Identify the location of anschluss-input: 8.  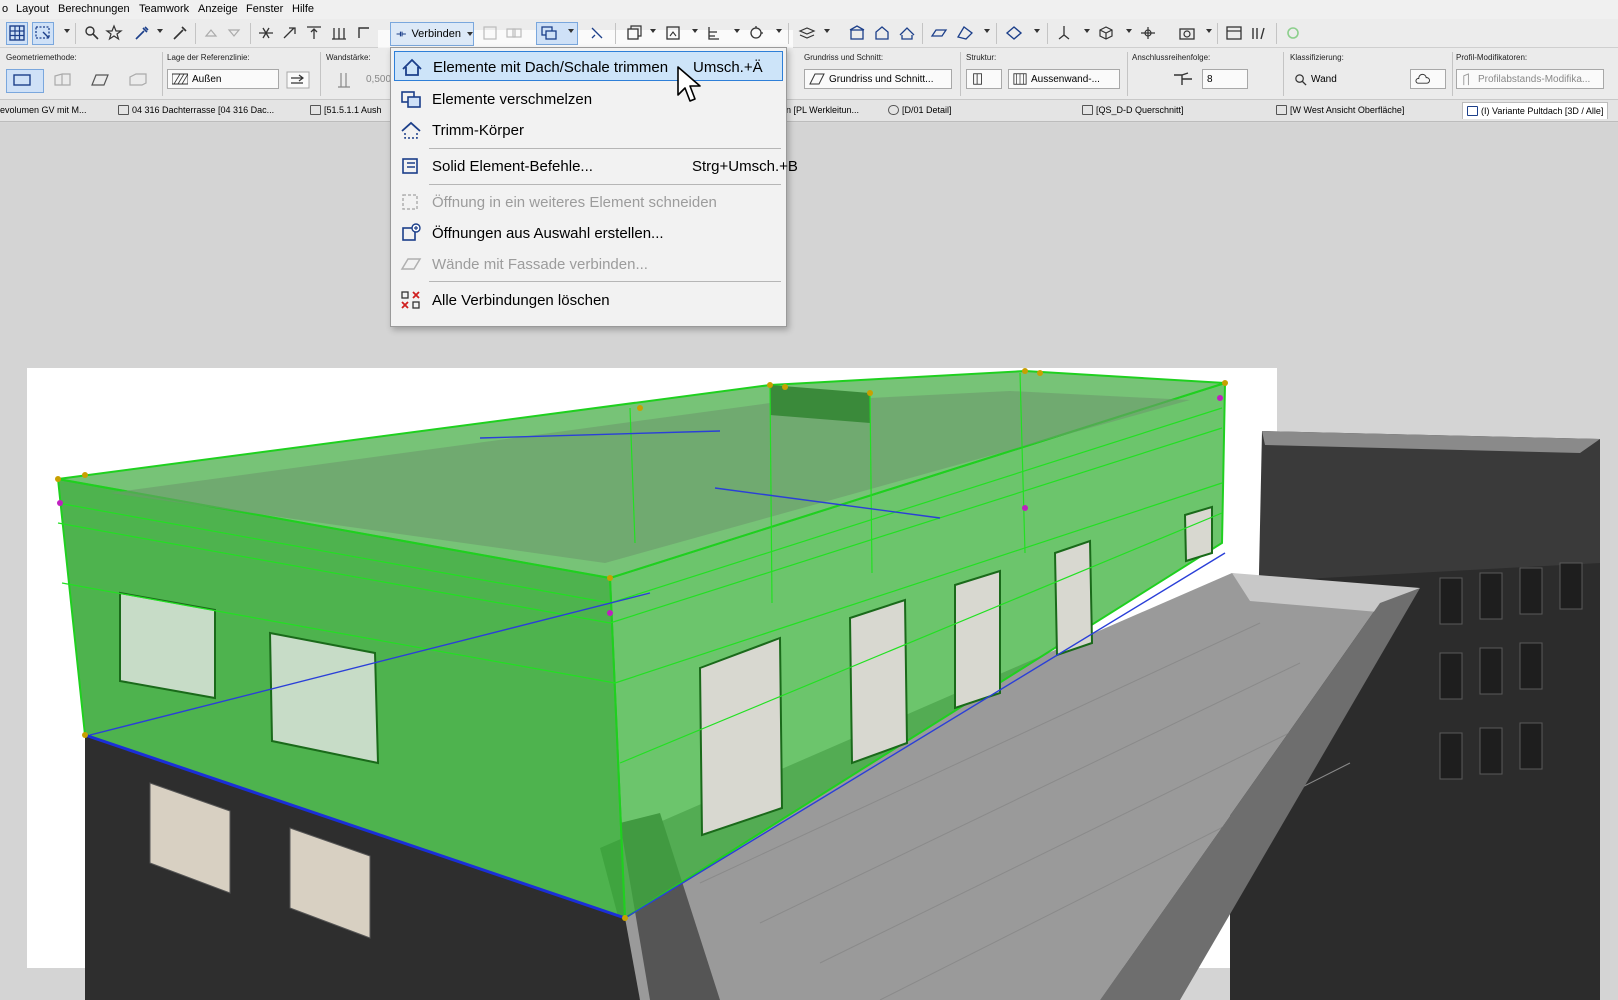
(1225, 79).